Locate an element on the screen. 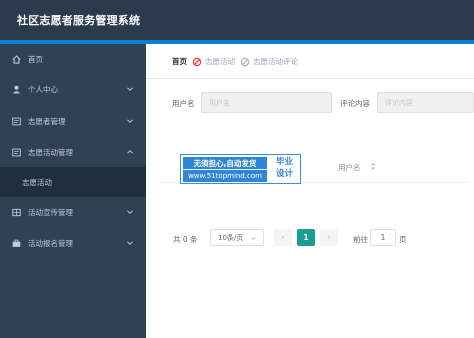 This screenshot has height=338, width=474. prev-page-button: ‹ is located at coordinates (283, 237).